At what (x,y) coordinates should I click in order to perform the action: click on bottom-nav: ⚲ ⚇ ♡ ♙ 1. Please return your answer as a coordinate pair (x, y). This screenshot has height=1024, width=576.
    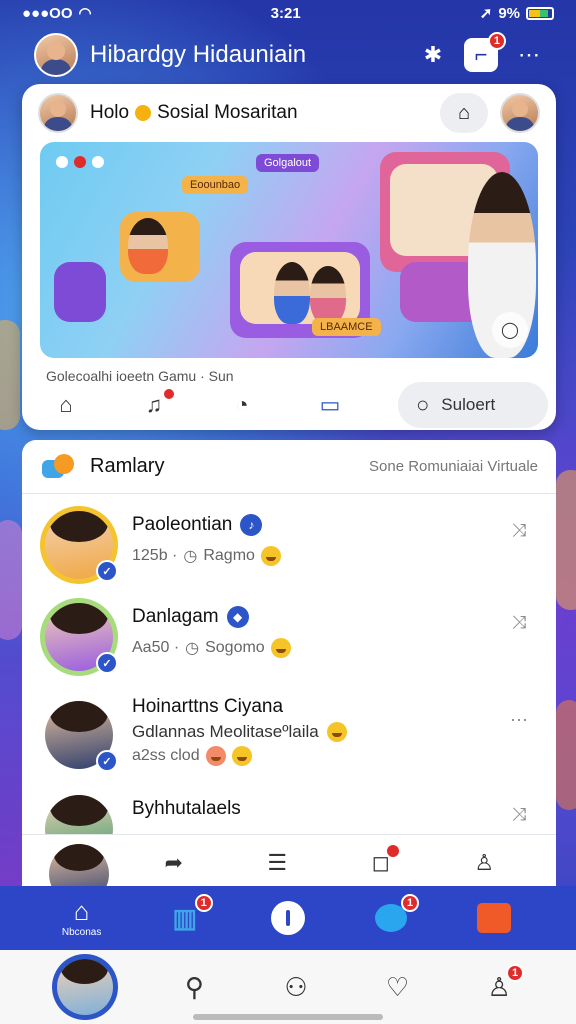
    Looking at the image, I should click on (288, 987).